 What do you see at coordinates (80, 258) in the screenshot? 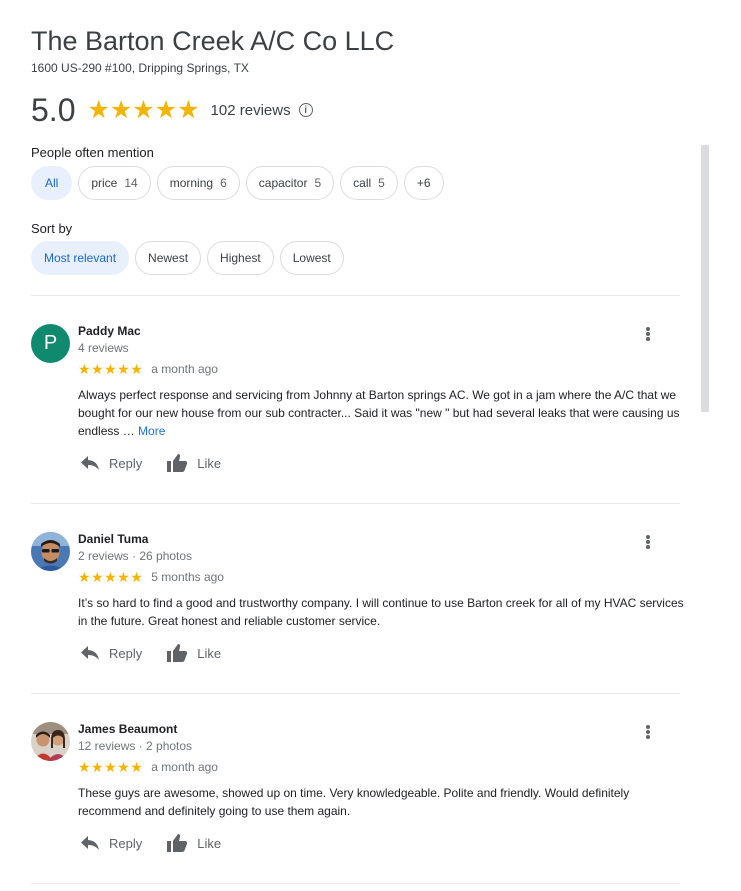
I see `sort-most-relevant: Most relevant` at bounding box center [80, 258].